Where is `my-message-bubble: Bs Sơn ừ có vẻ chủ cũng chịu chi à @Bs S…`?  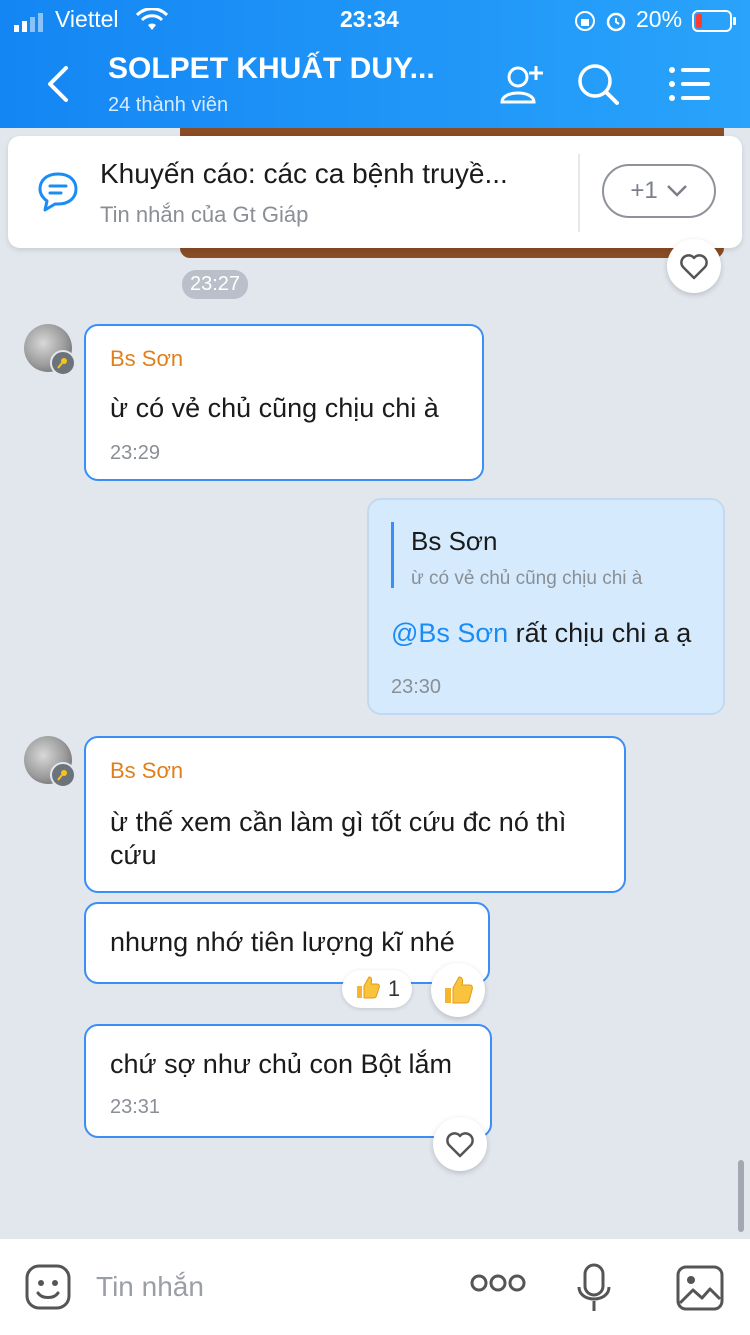
my-message-bubble: Bs Sơn ừ có vẻ chủ cũng chịu chi à @Bs S… is located at coordinates (546, 606).